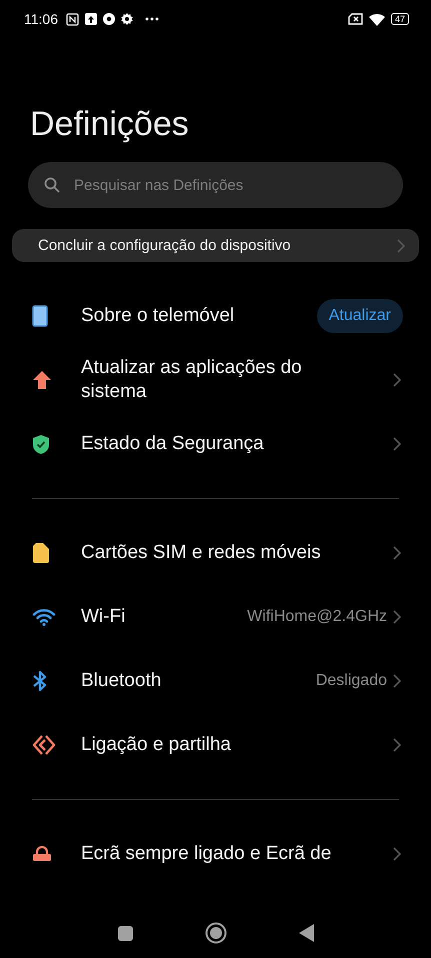 Image resolution: width=431 pixels, height=958 pixels. Describe the element at coordinates (306, 933) in the screenshot. I see `back-icon` at that location.